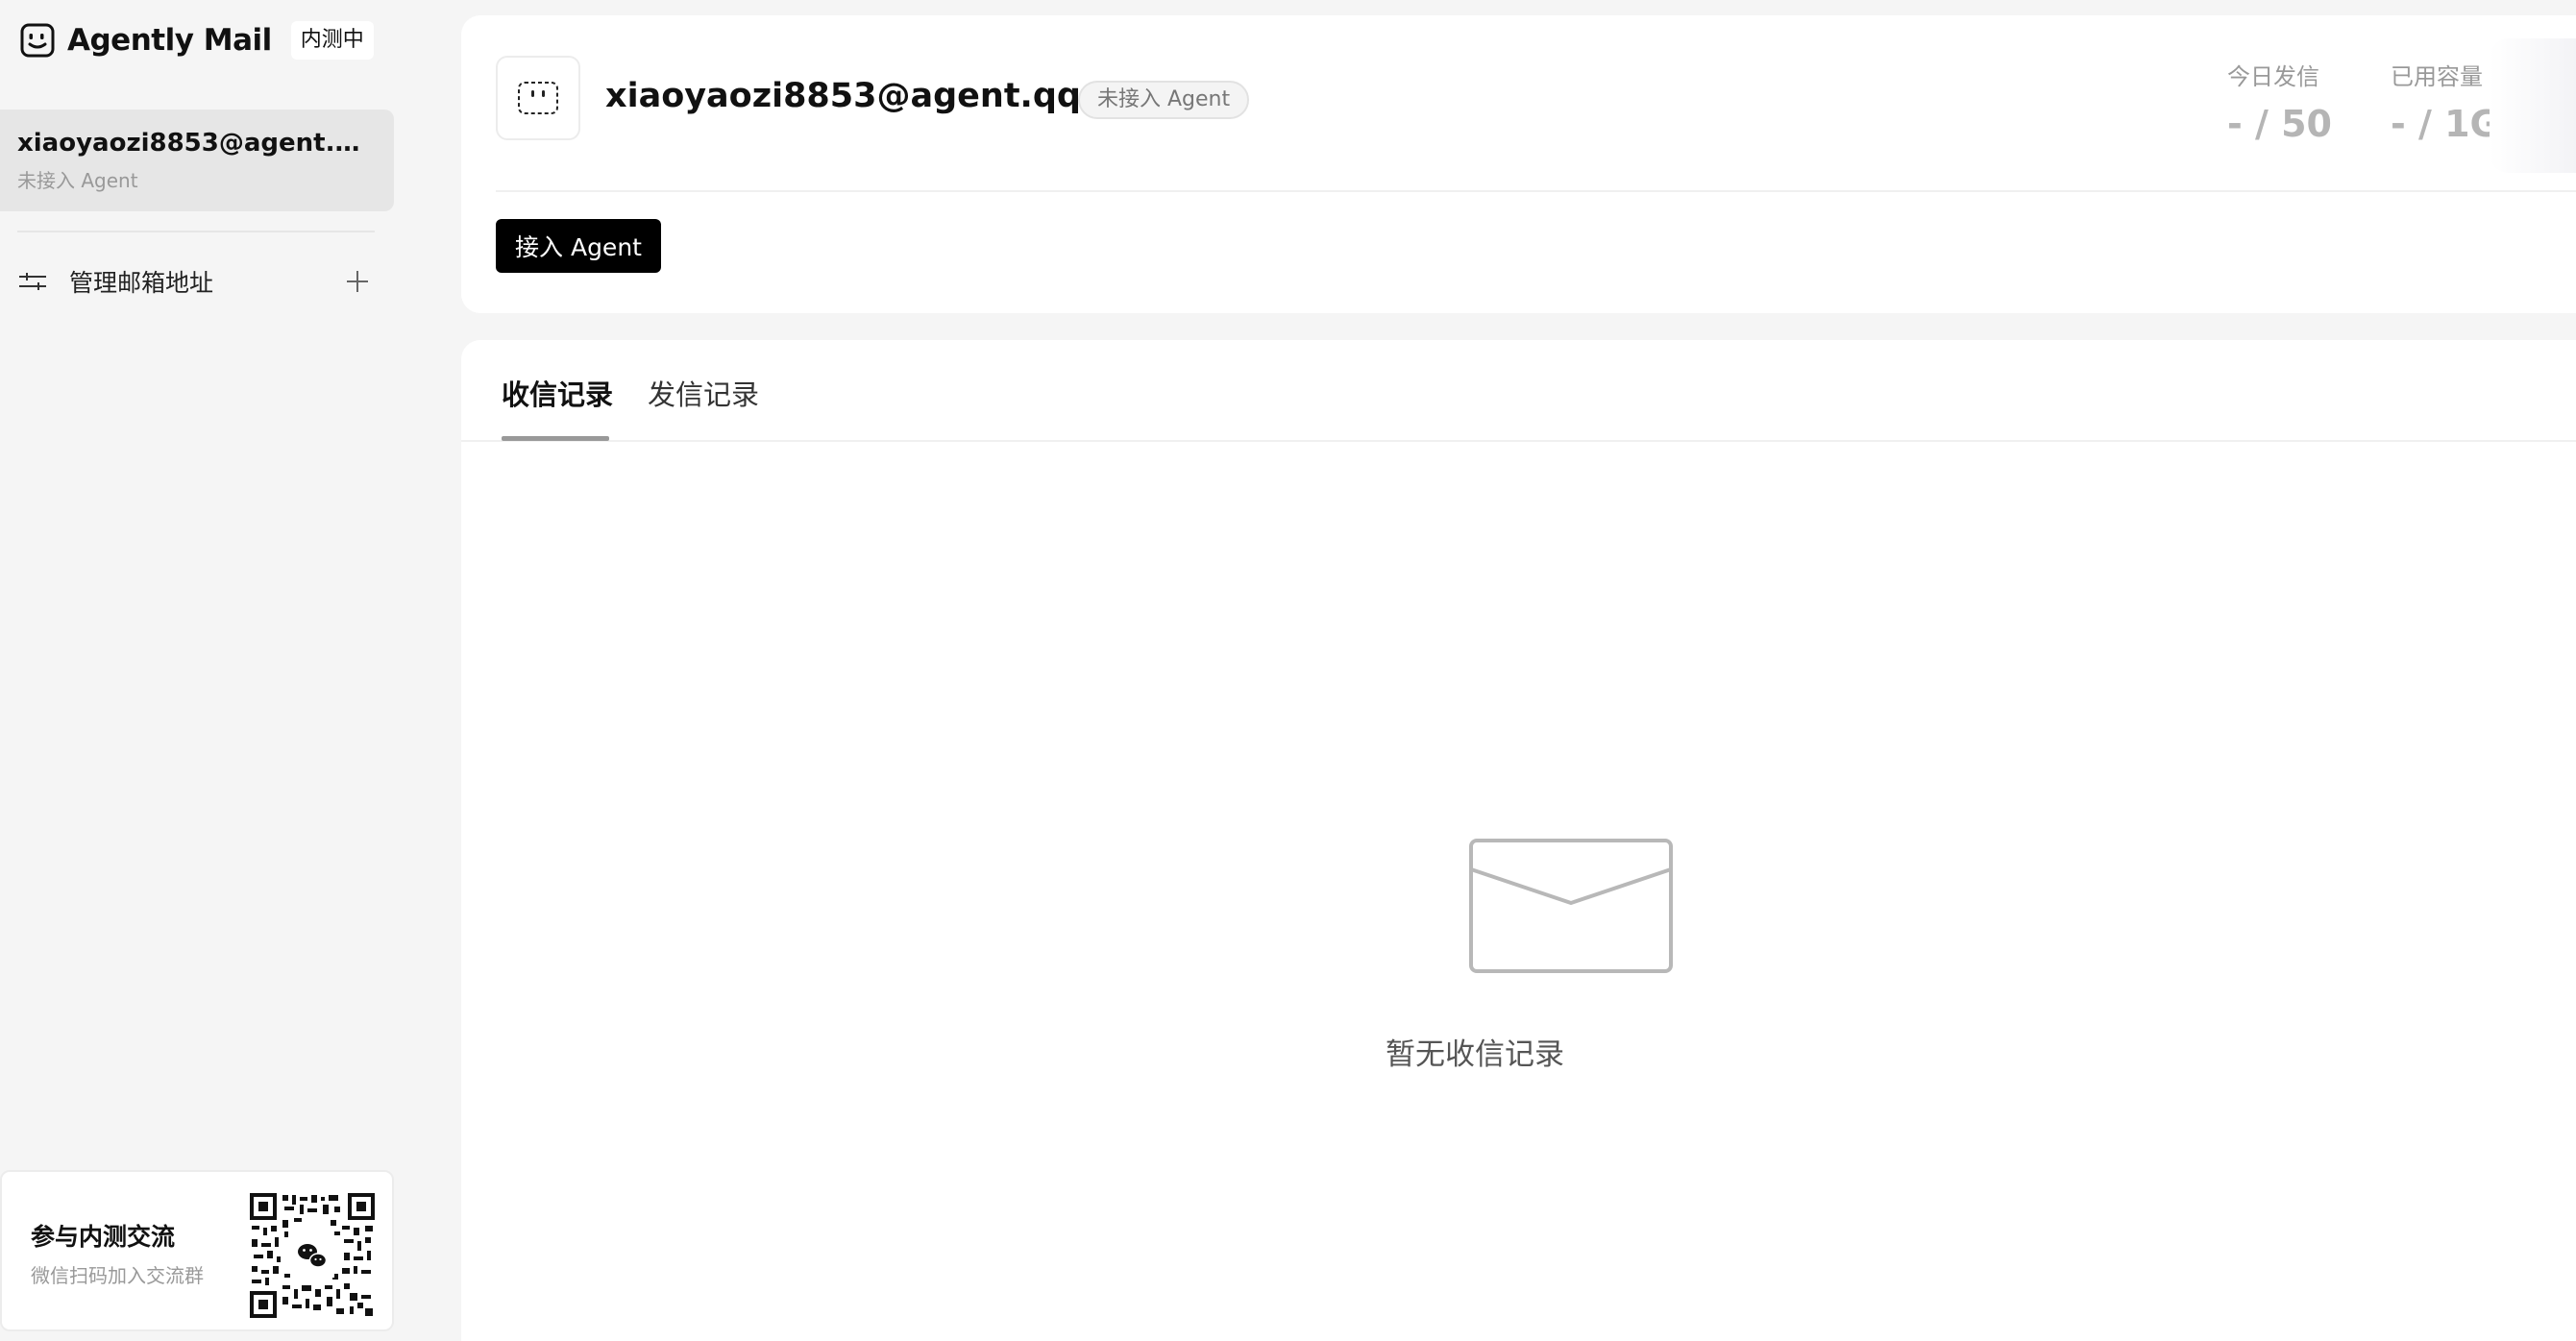 The image size is (2576, 1341). I want to click on stat-value: - / 50, so click(2279, 124).